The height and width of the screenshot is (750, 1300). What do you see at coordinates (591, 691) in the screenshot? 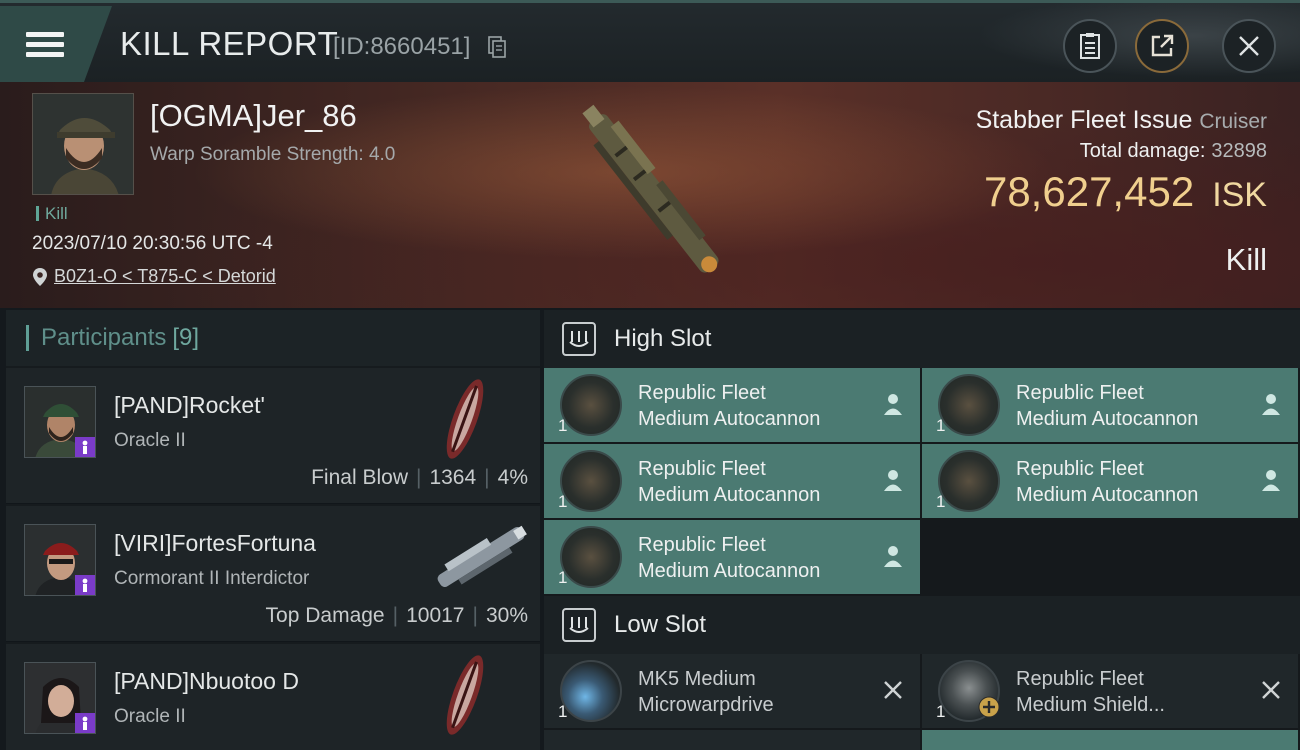
I see `microwarpdrive-icon` at bounding box center [591, 691].